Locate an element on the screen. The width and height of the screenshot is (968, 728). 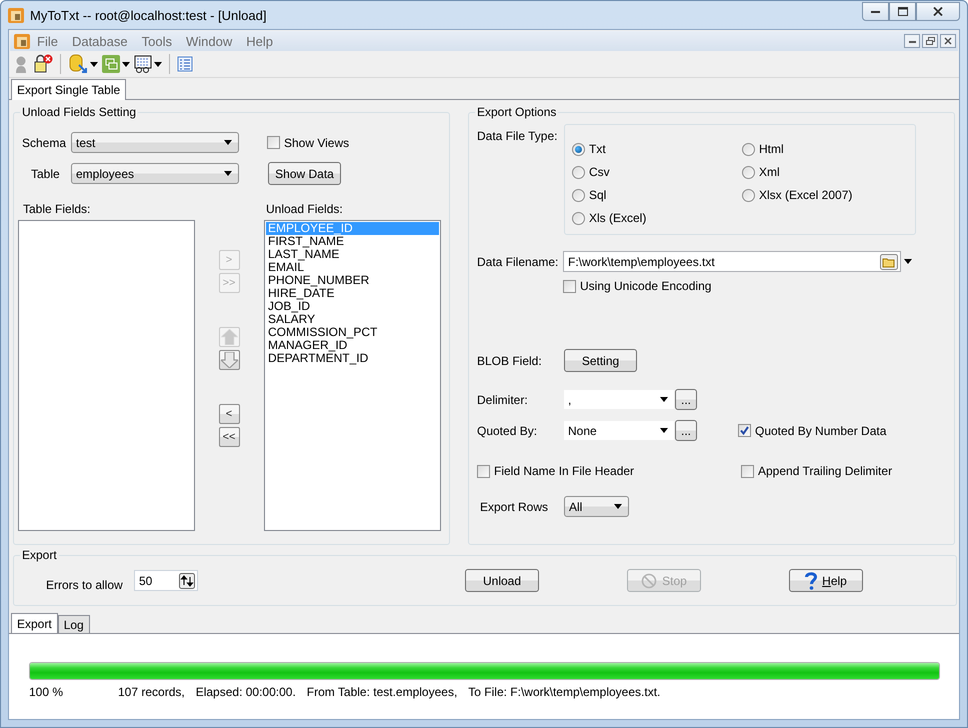
filename-field: F:\work\temp\employees.txt is located at coordinates (732, 261).